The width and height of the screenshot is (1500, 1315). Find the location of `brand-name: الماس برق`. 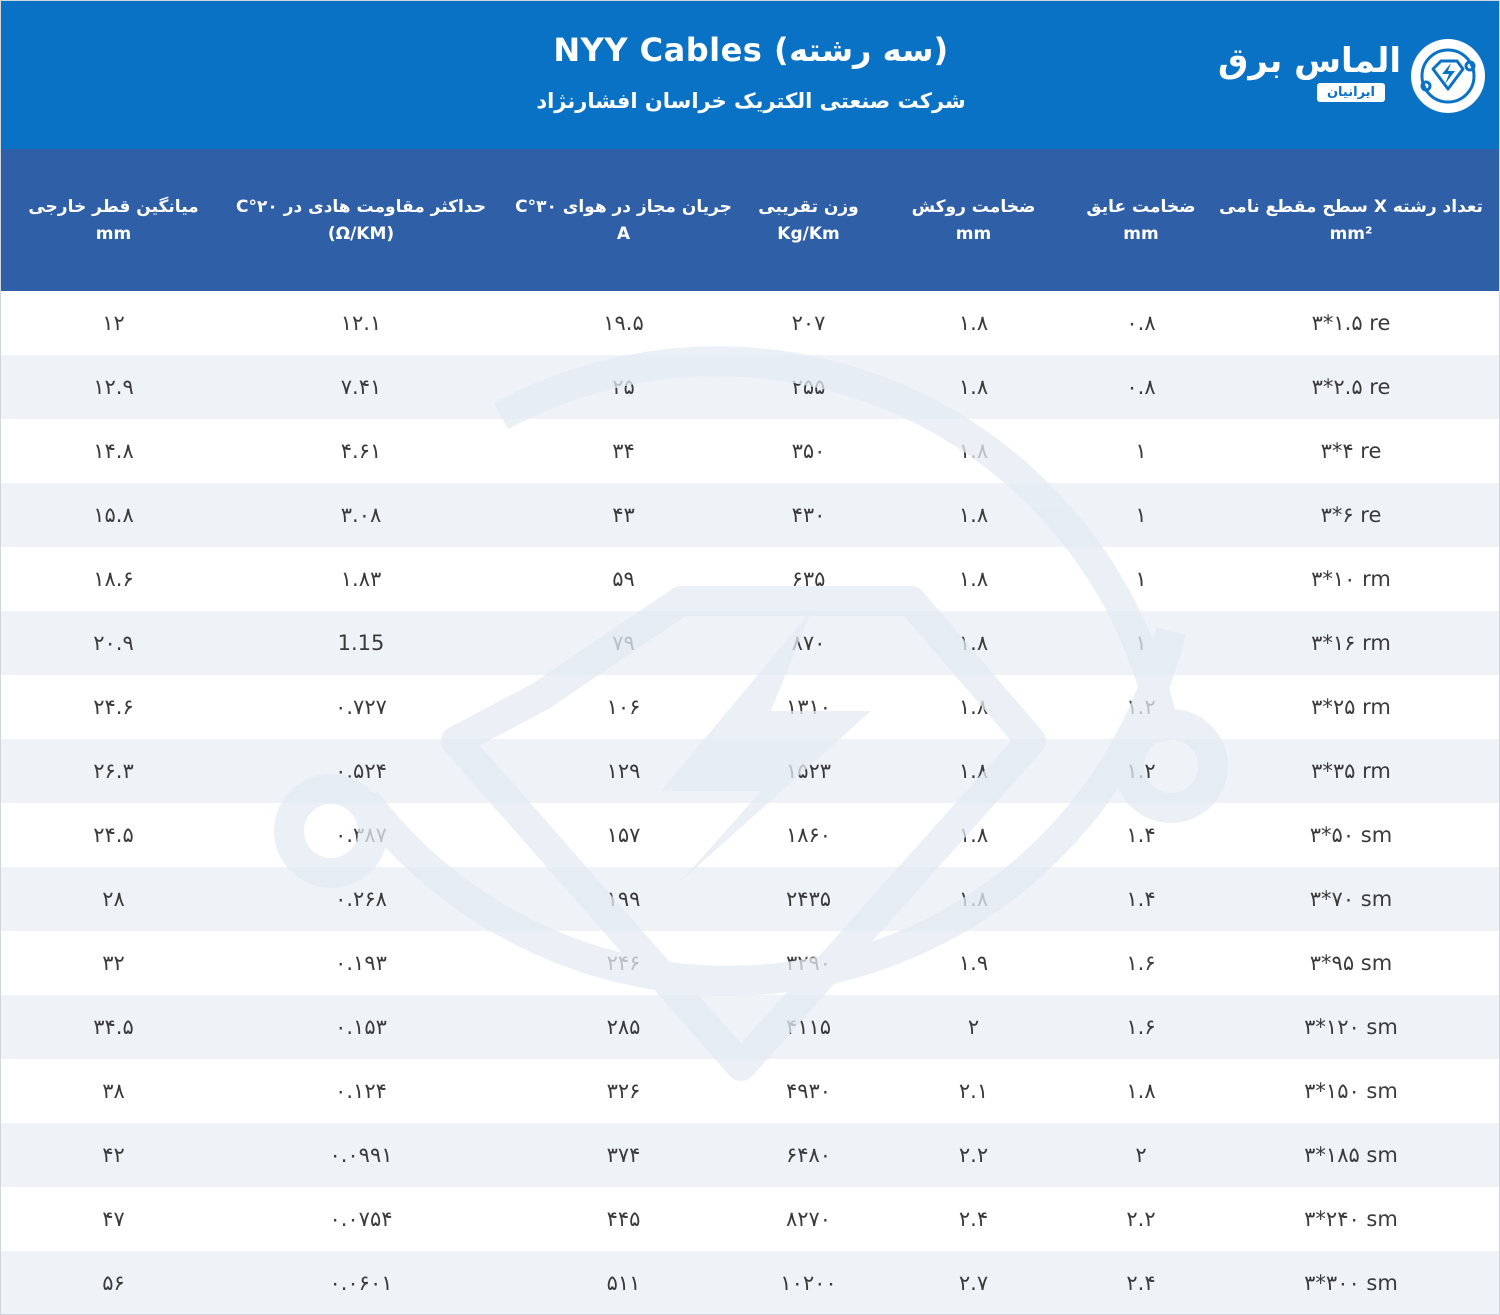

brand-name: الماس برق is located at coordinates (1309, 61).